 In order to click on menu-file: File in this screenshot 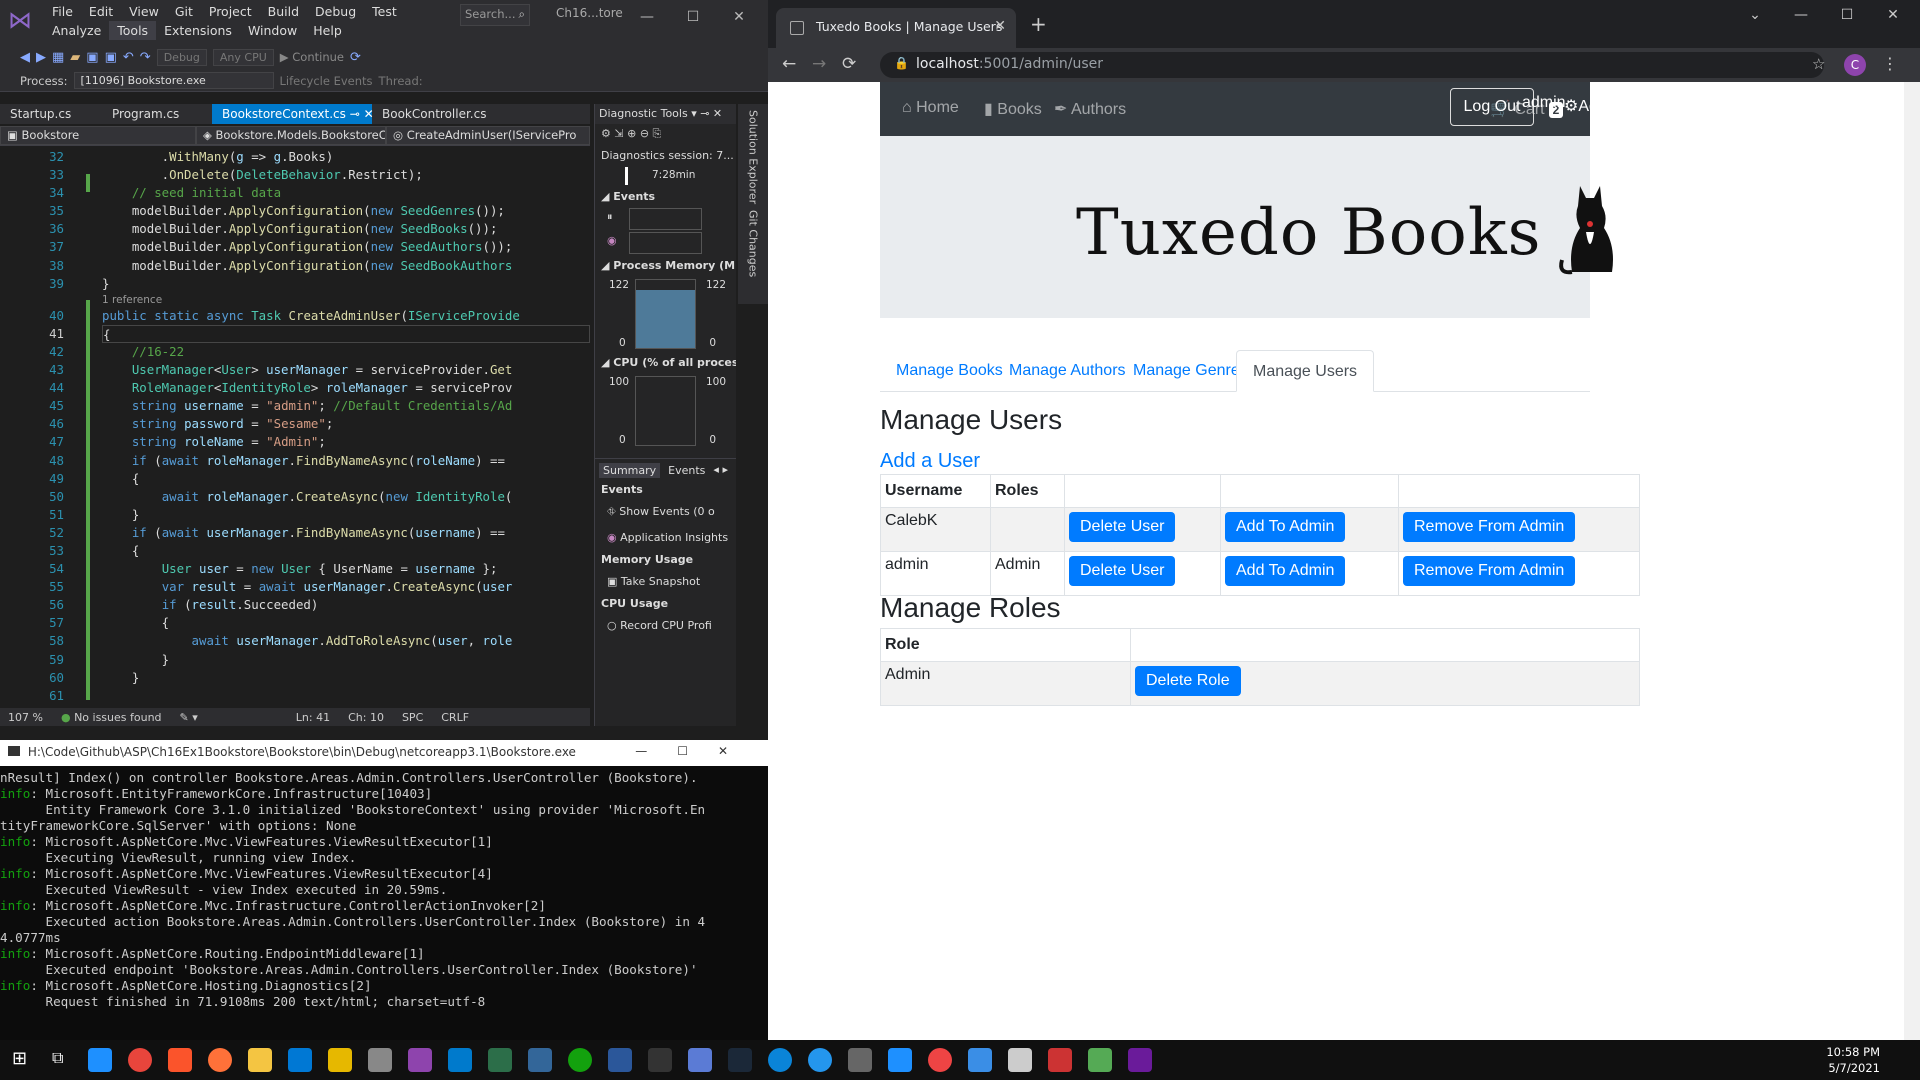, I will do `click(62, 11)`.